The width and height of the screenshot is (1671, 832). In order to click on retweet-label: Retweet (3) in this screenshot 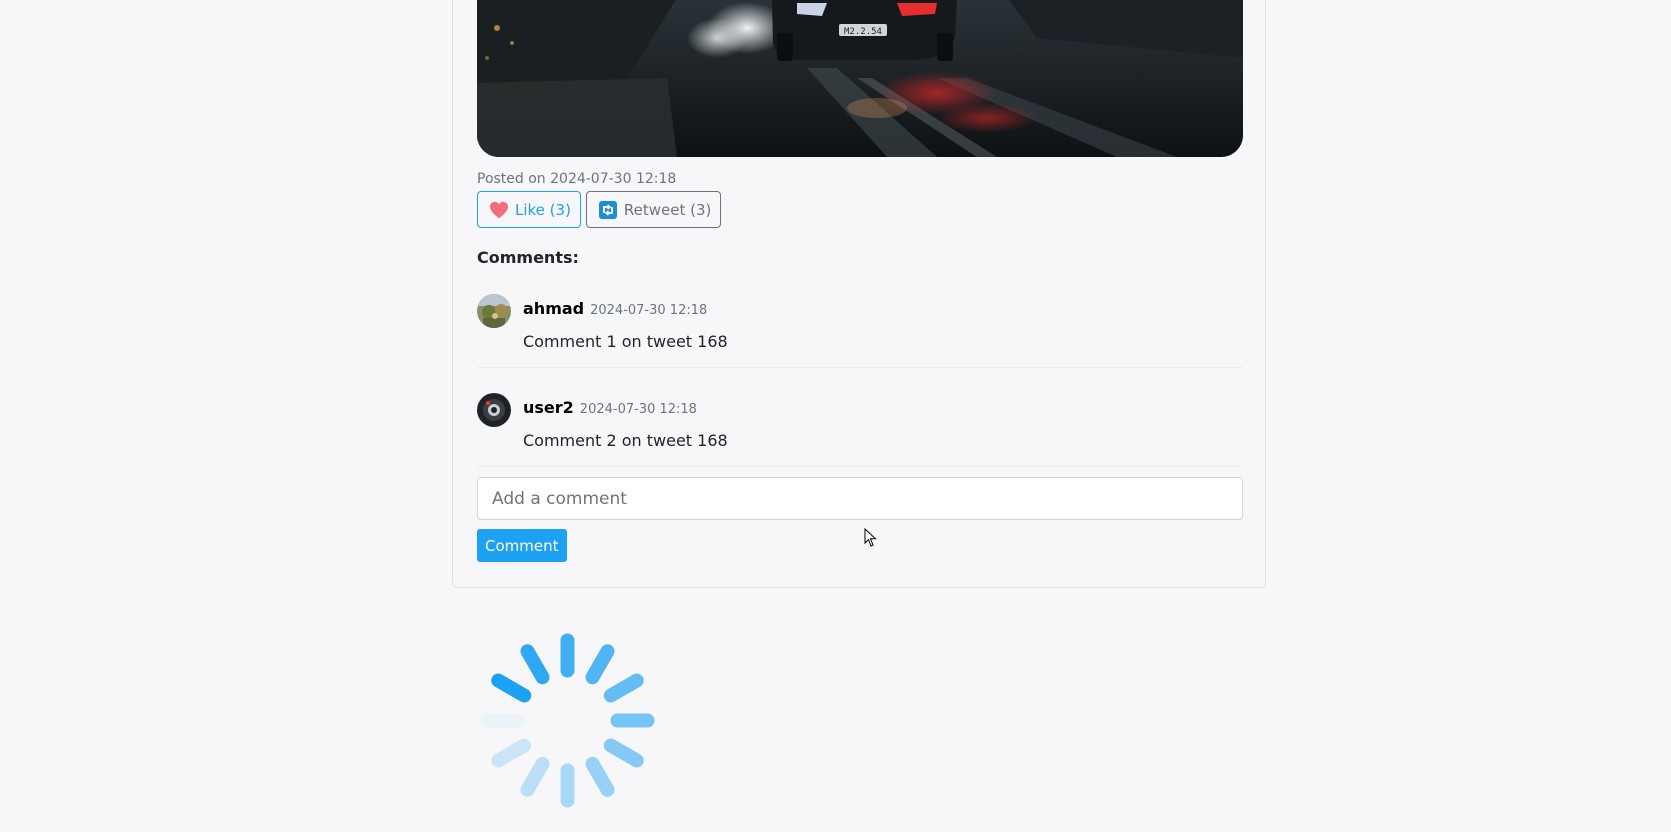, I will do `click(667, 209)`.